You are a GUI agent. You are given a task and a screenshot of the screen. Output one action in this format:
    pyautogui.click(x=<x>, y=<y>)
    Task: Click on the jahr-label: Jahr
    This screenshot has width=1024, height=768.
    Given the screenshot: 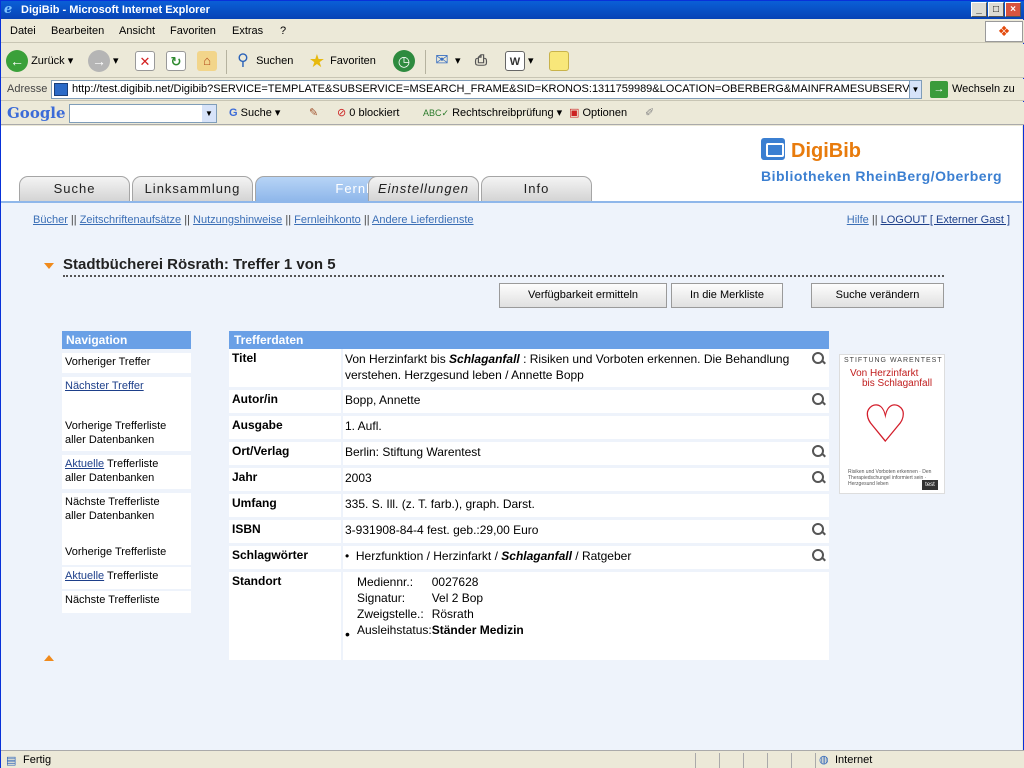 What is the action you would take?
    pyautogui.click(x=245, y=477)
    